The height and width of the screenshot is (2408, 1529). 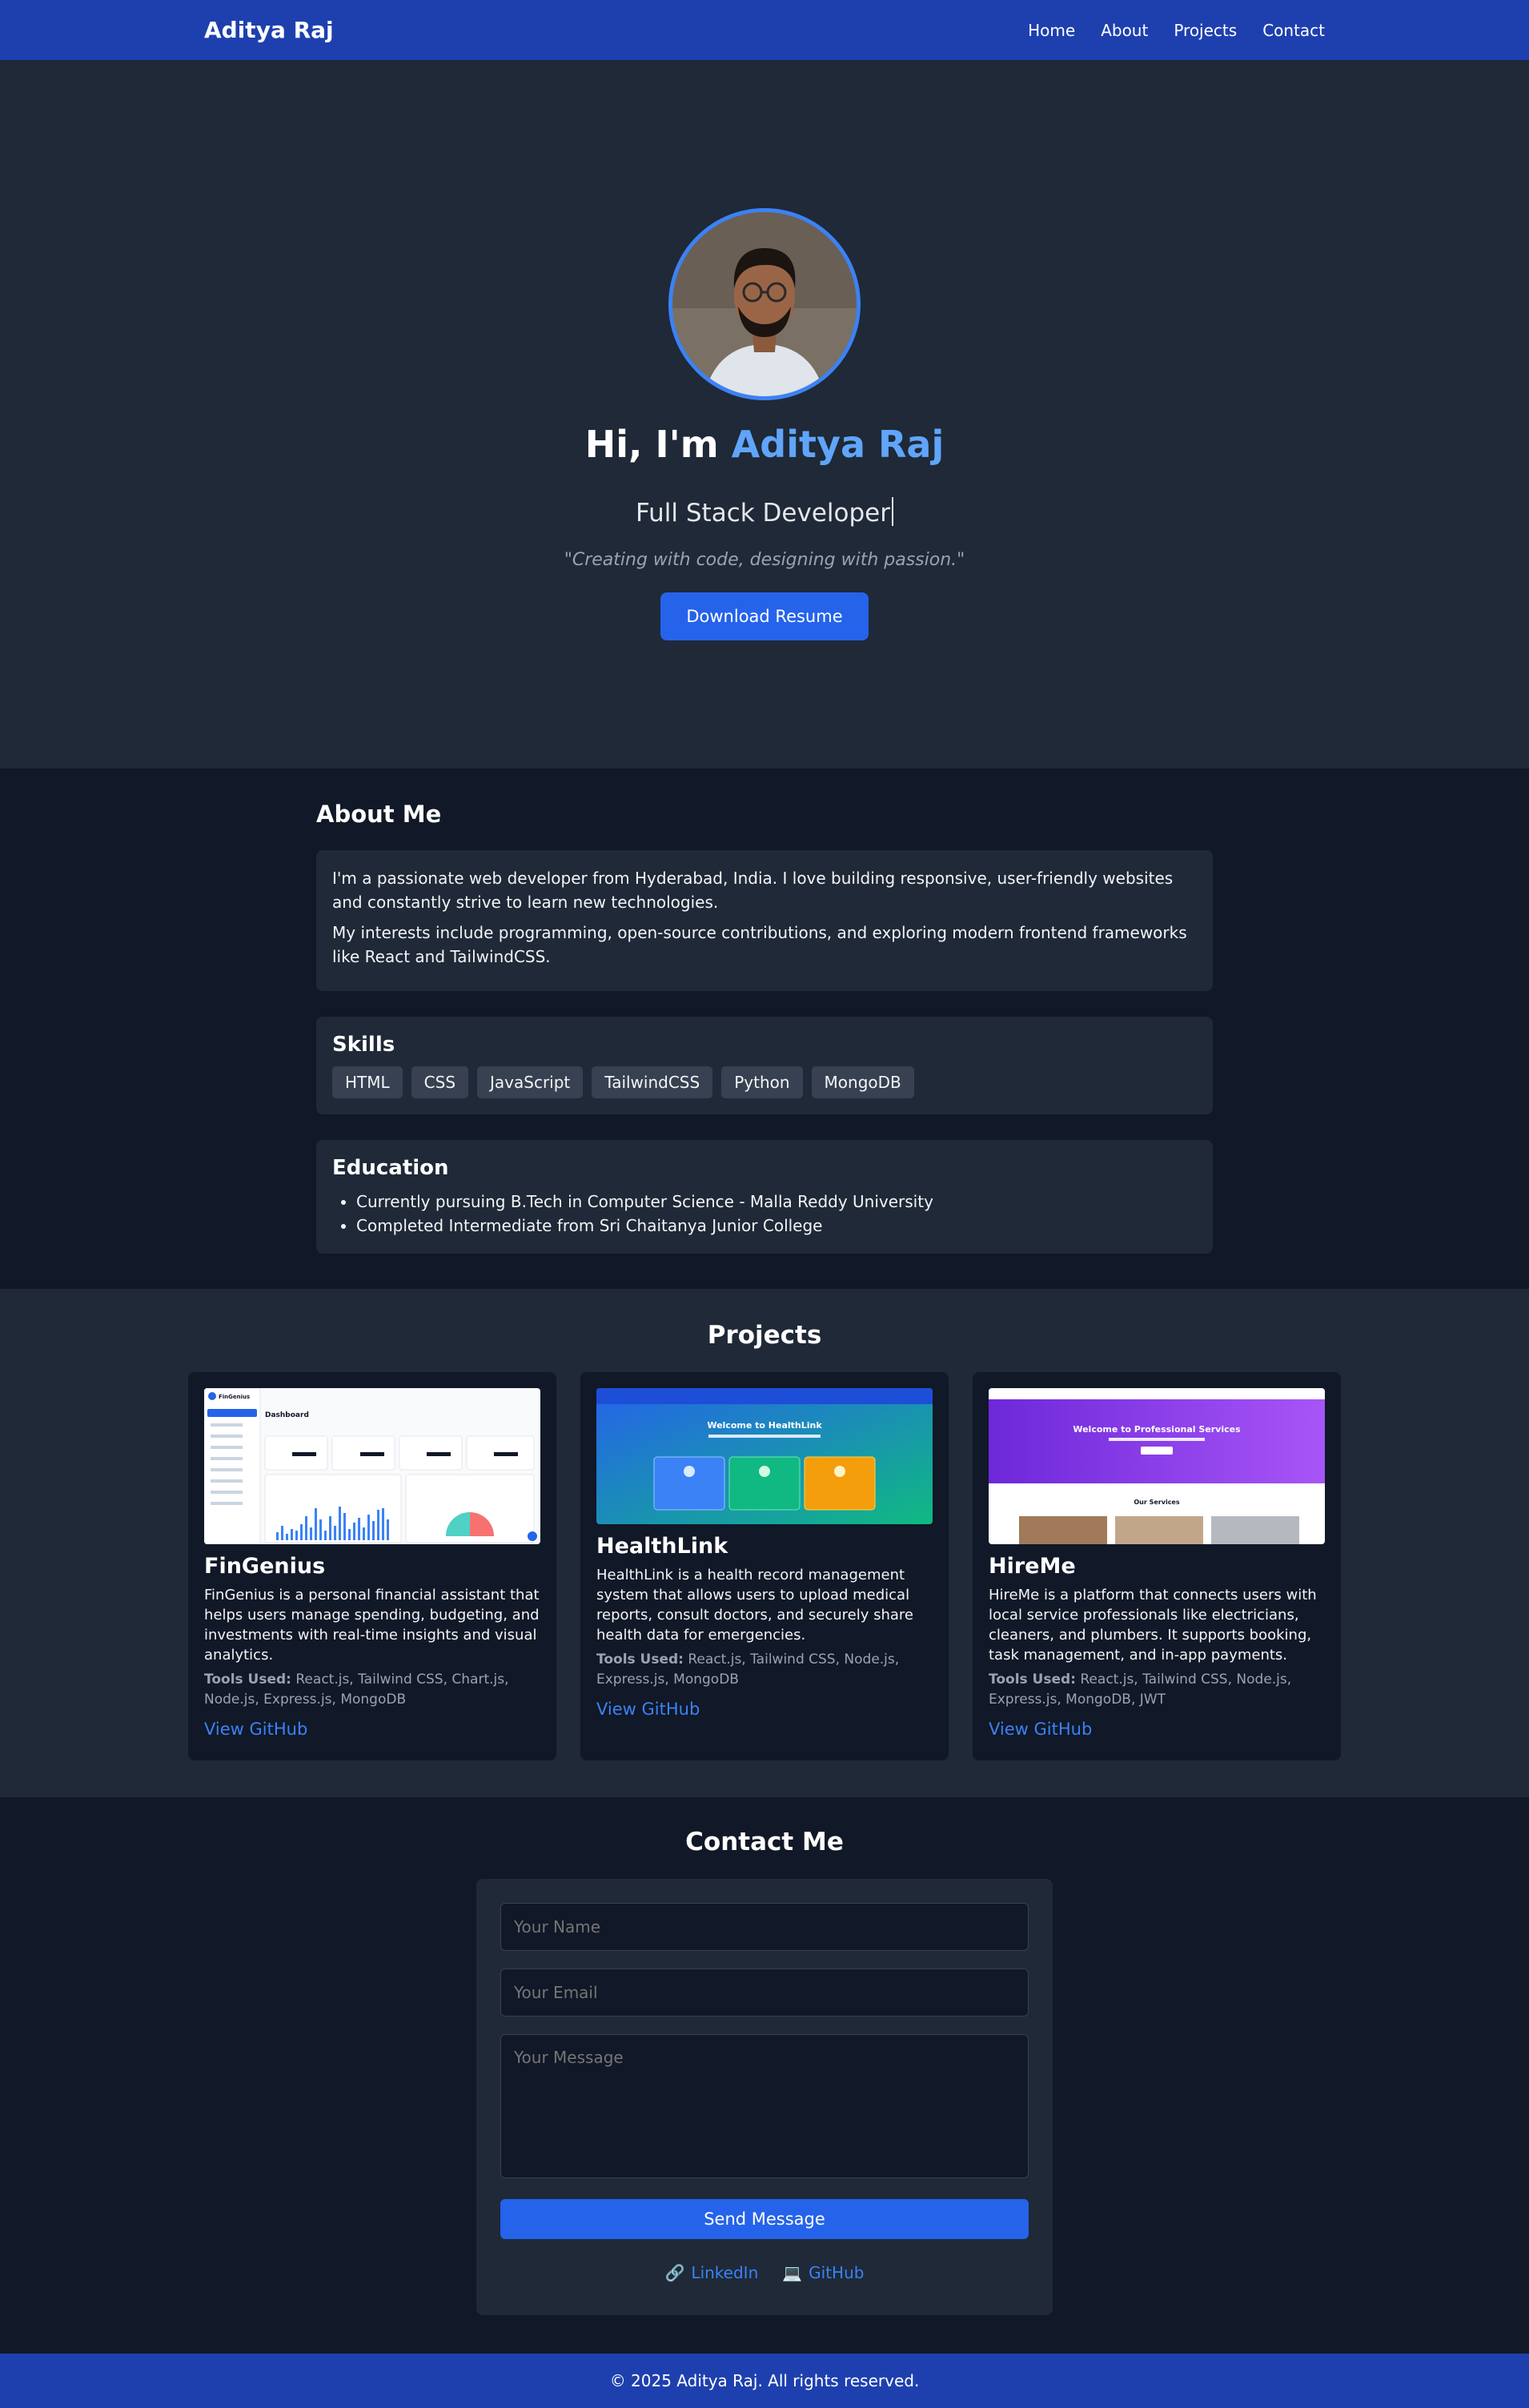 I want to click on hero-heading: Hi, I'm Aditya Raj, so click(x=764, y=444).